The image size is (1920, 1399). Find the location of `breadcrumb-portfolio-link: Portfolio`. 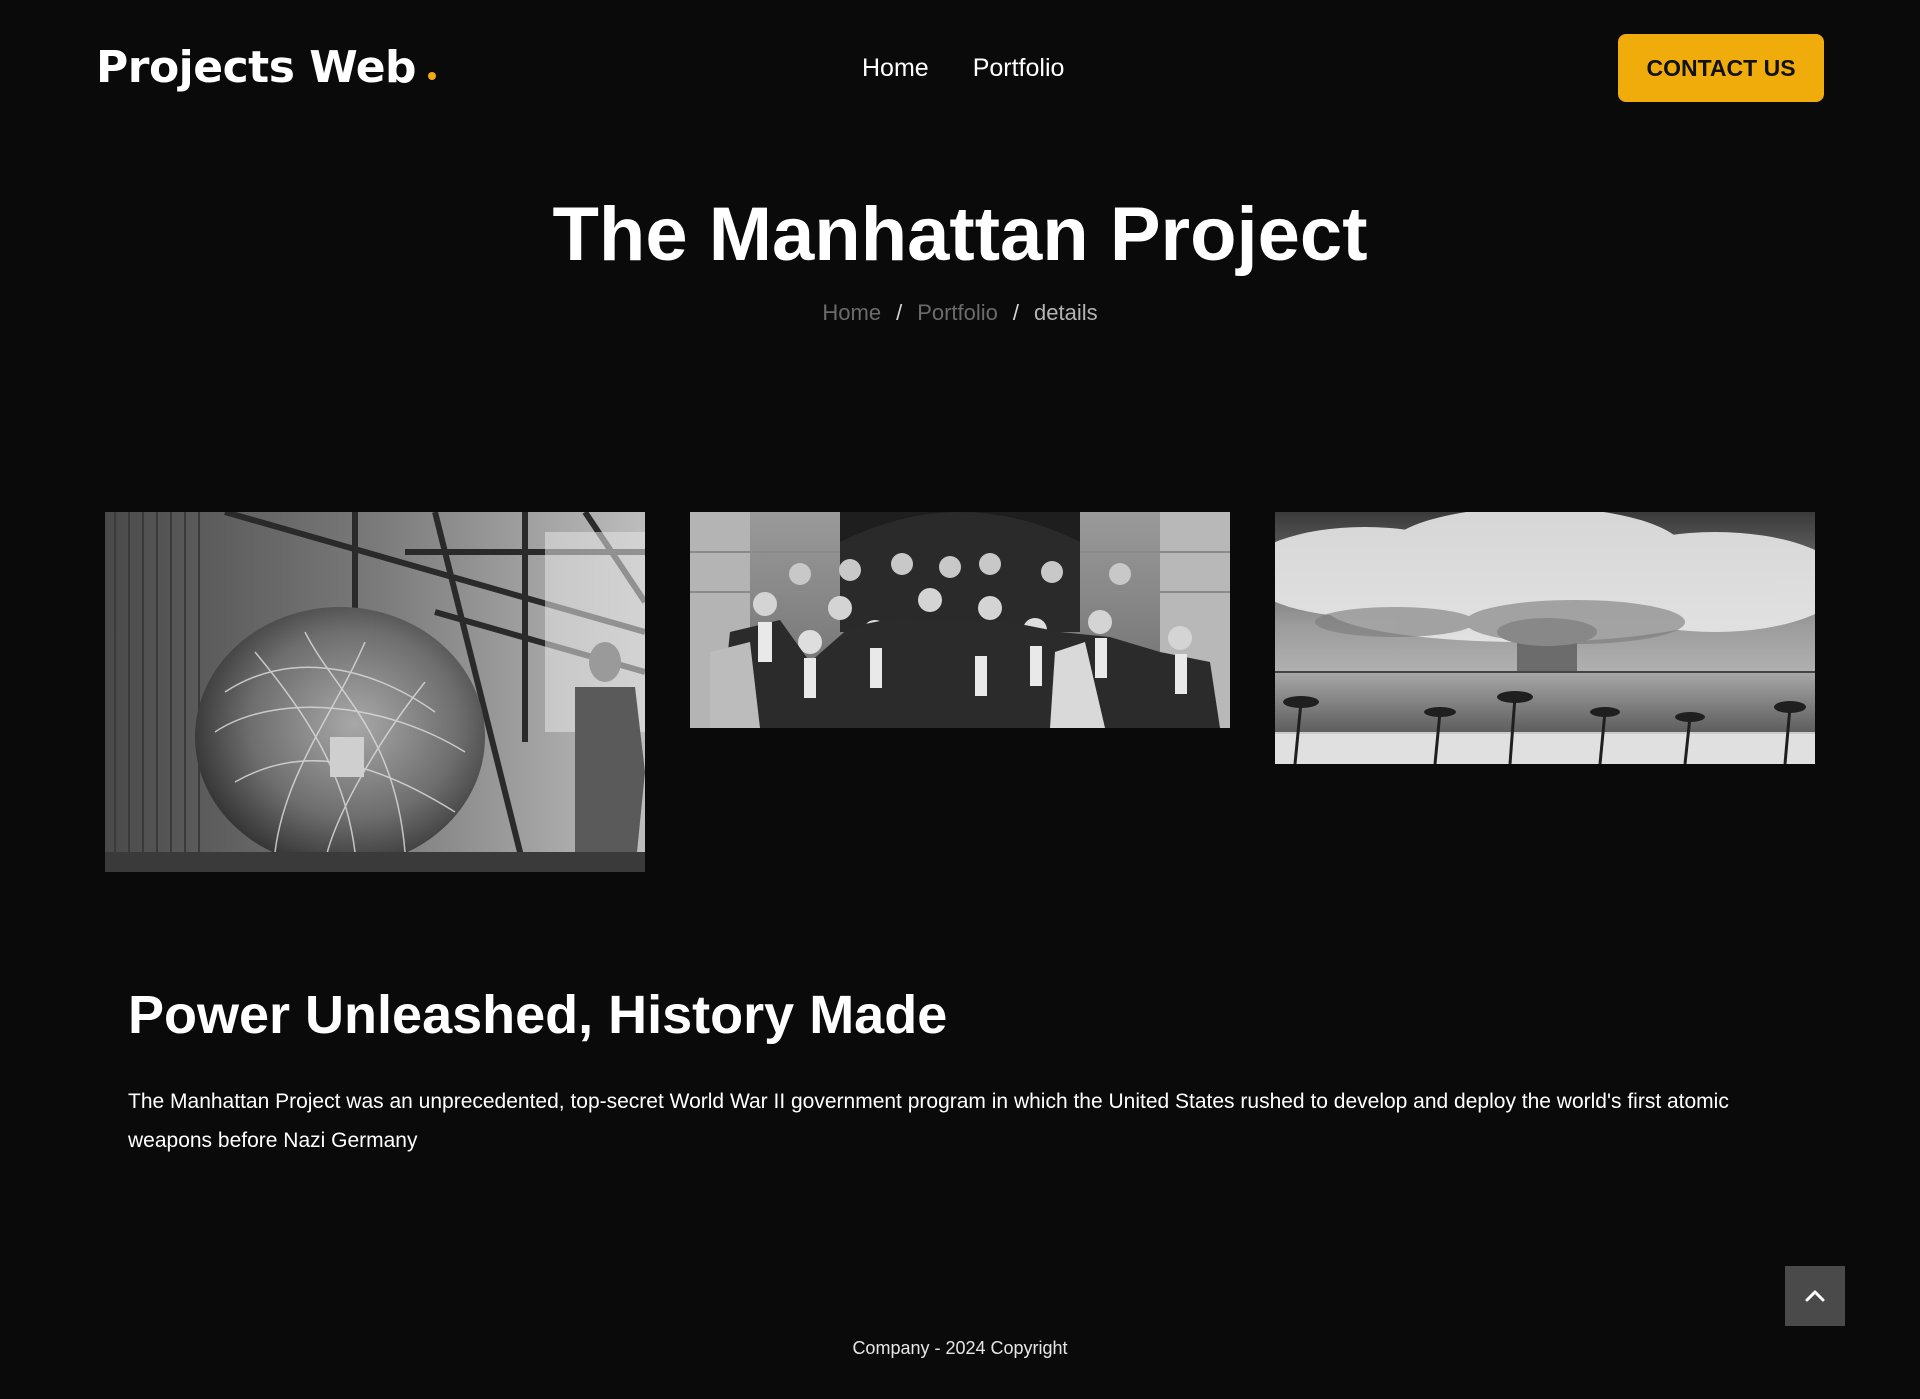

breadcrumb-portfolio-link: Portfolio is located at coordinates (957, 313).